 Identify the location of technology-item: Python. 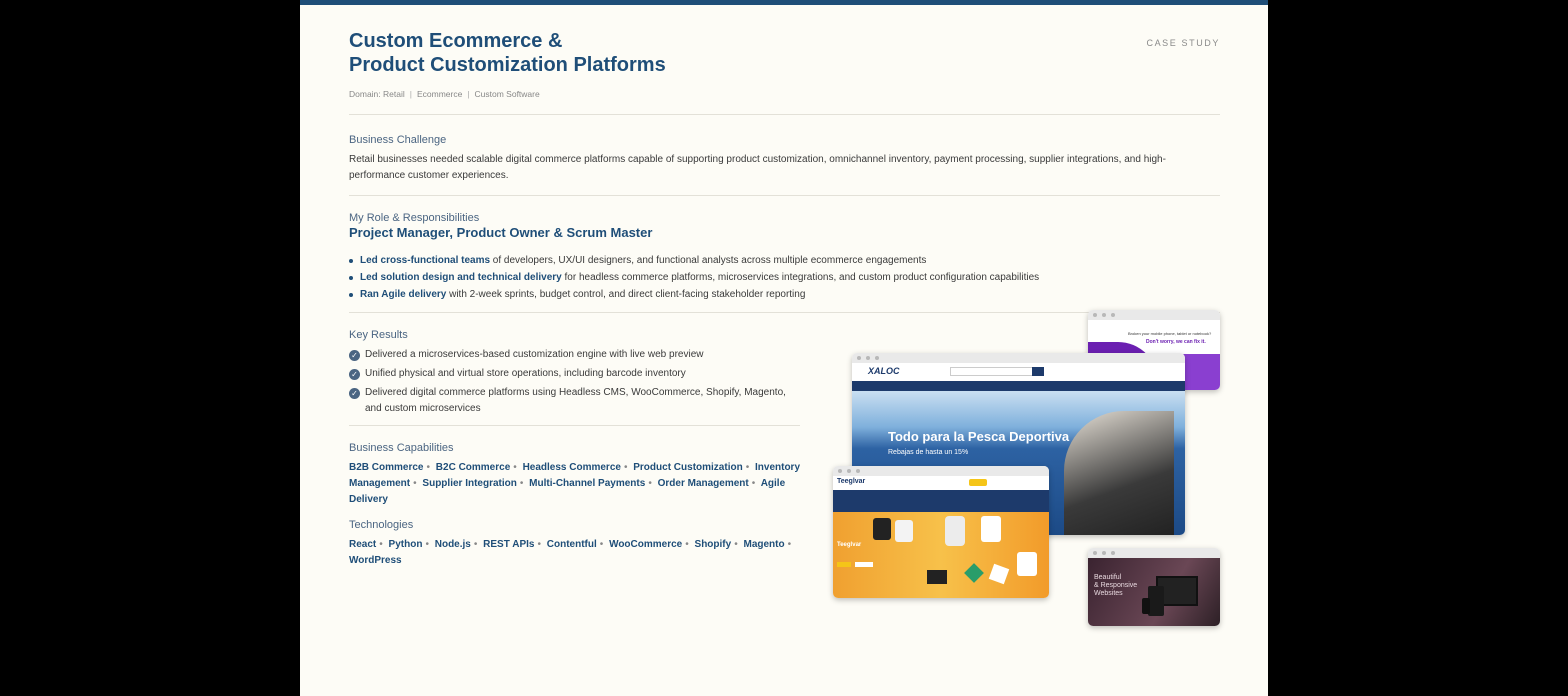
(405, 544).